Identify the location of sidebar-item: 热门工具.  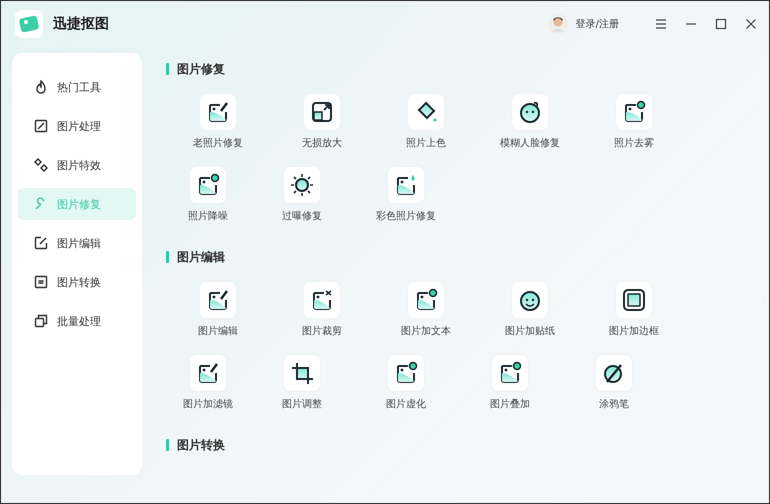
(77, 87).